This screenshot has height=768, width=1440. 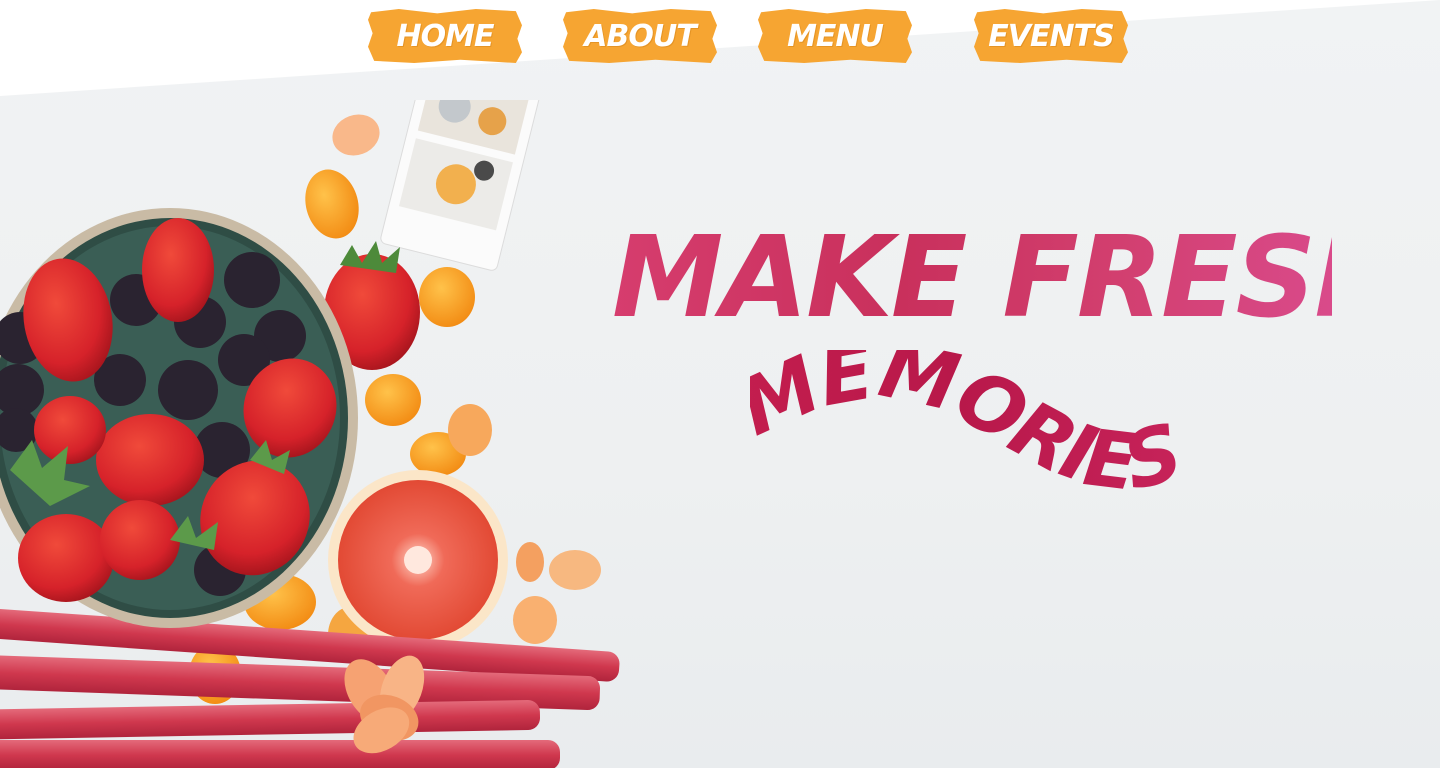 I want to click on nav-events-label: EVENTS, so click(x=1051, y=36).